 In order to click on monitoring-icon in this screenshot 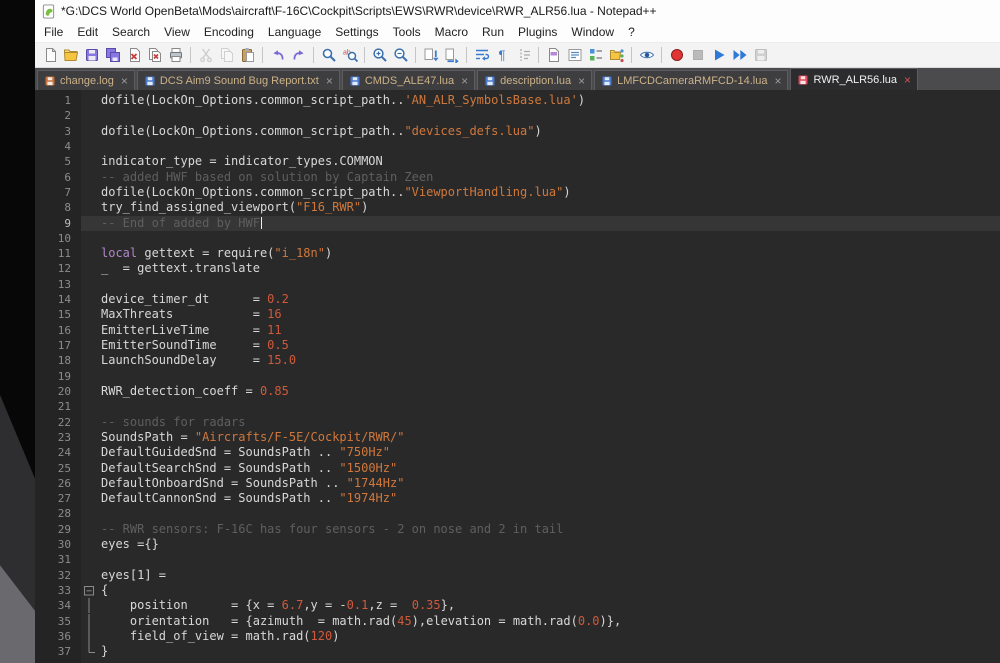, I will do `click(646, 55)`.